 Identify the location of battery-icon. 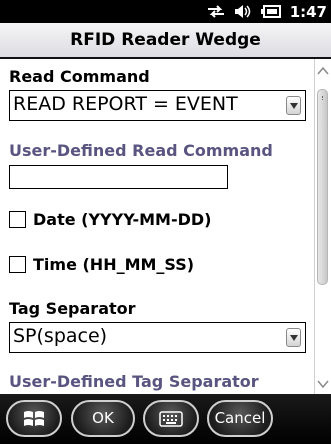
(270, 11).